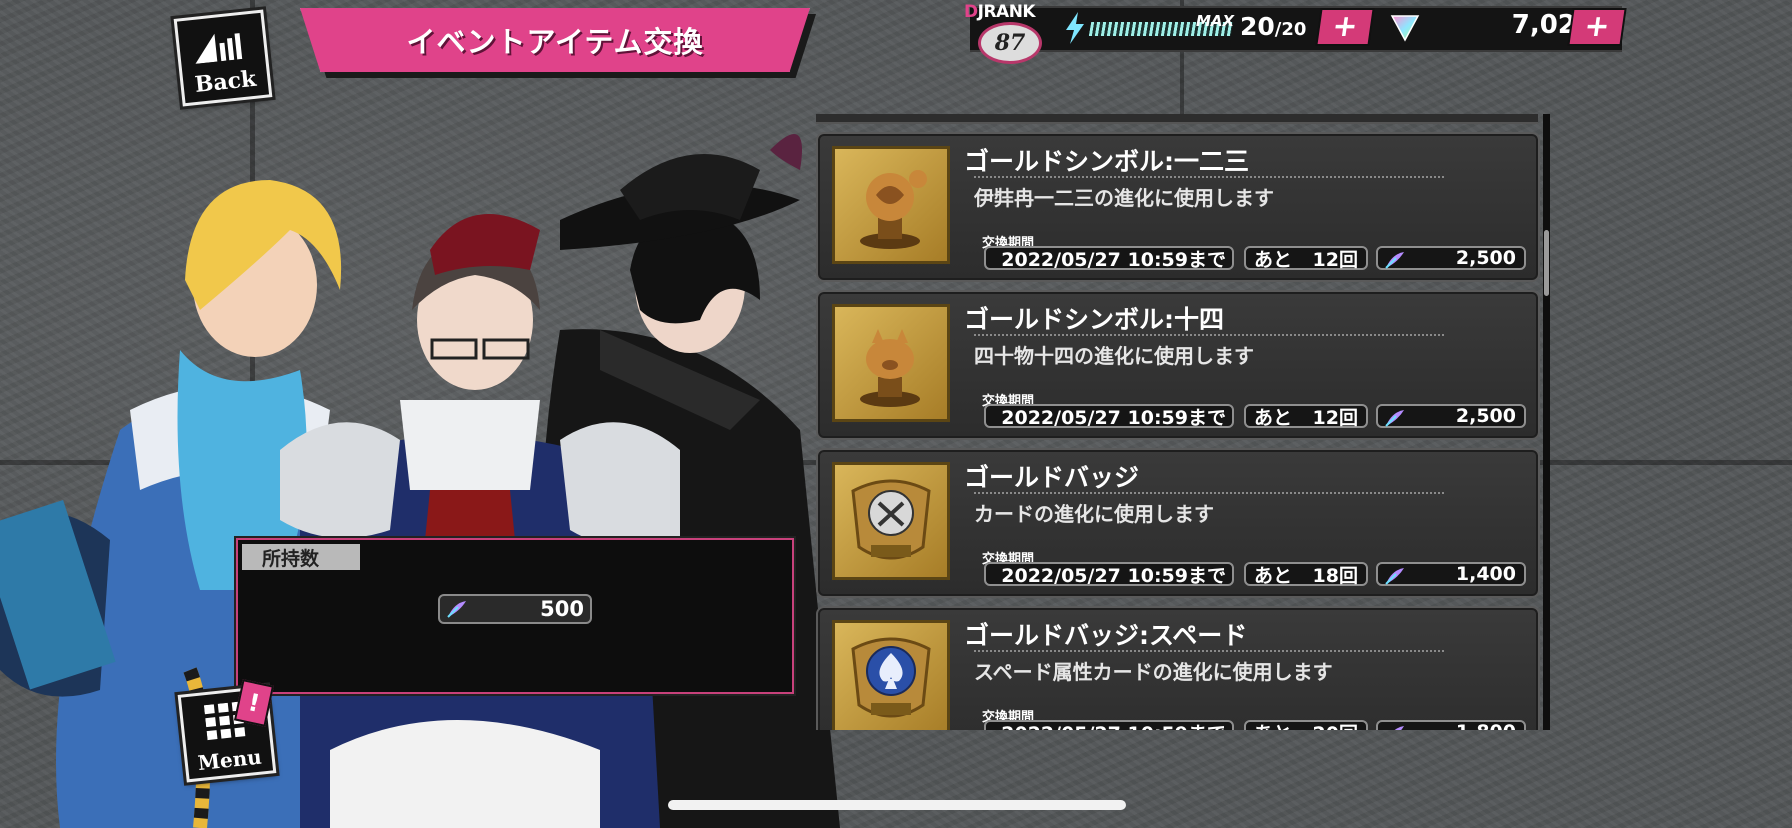 The height and width of the screenshot is (828, 1792). Describe the element at coordinates (1339, 725) in the screenshot. I see `item-remaining-count: 20回` at that location.